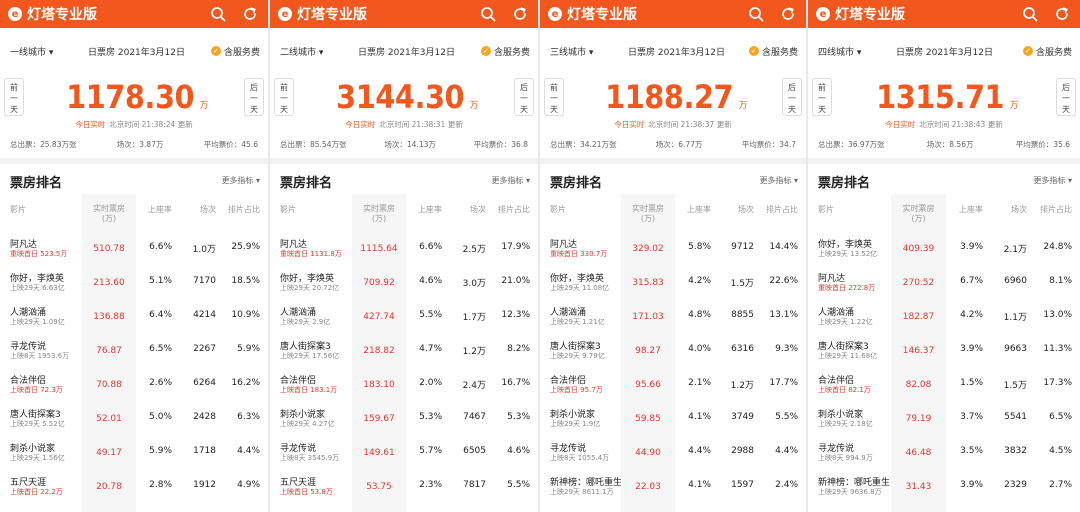 The image size is (1080, 512). I want to click on table-row: 人潮汹涌上映29天 1.22亿182.874.2%1.1万13.0%, so click(944, 317).